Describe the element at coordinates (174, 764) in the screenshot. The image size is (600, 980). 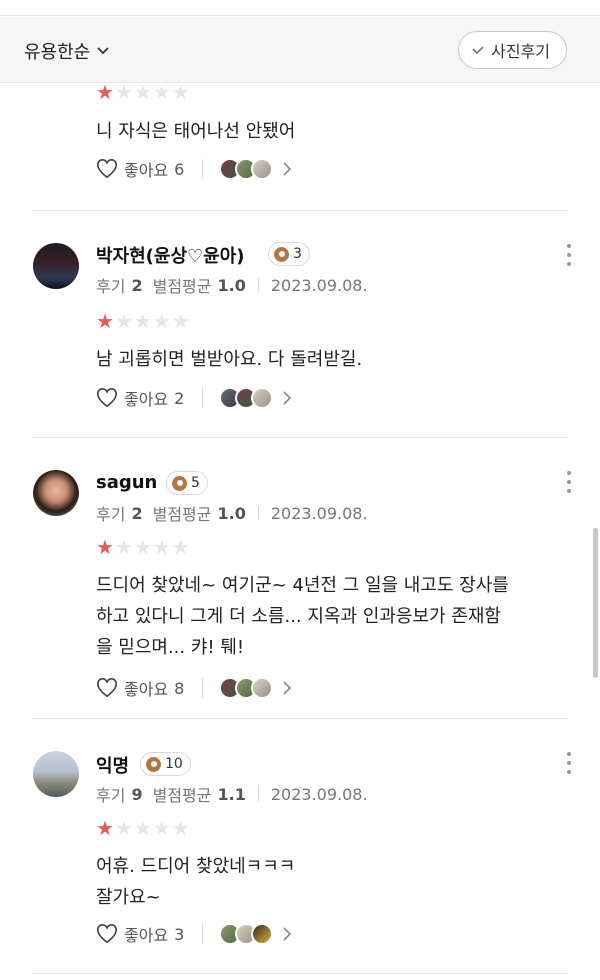
I see `badge-level: 10` at that location.